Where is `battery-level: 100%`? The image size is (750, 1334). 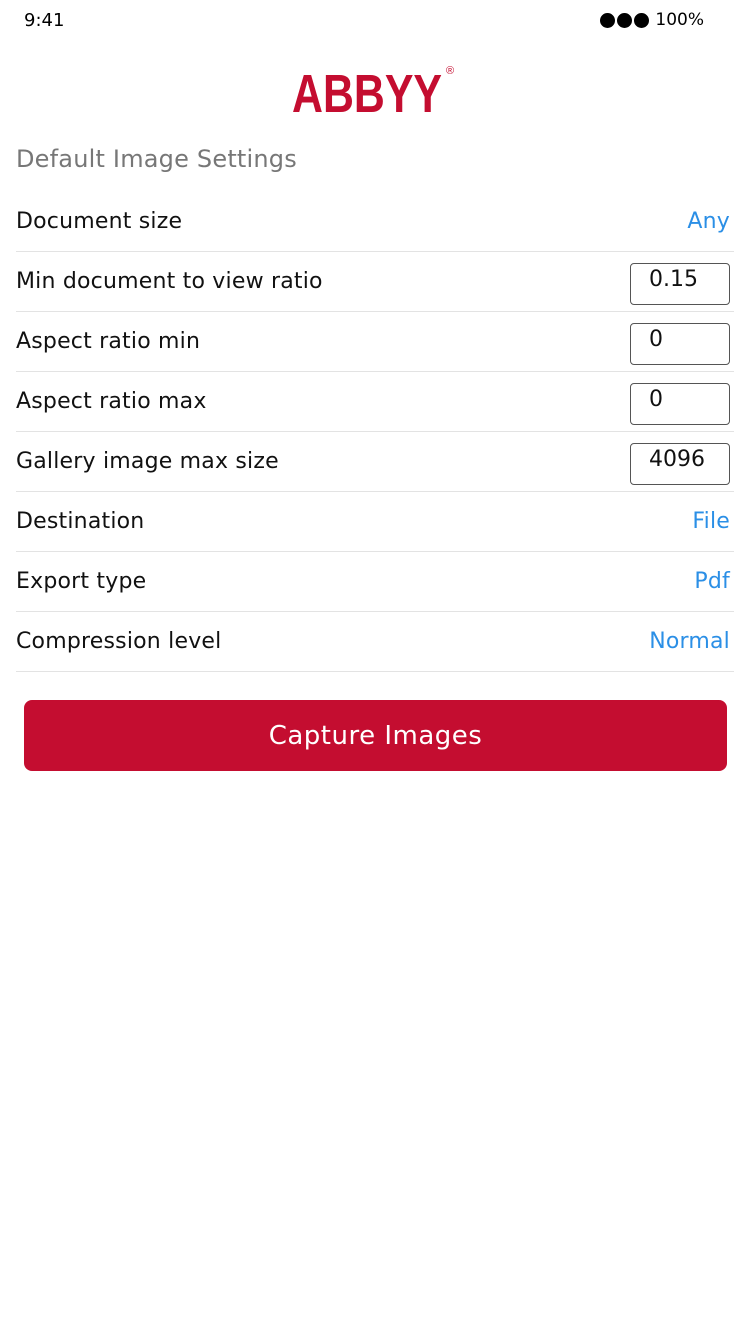 battery-level: 100% is located at coordinates (679, 20).